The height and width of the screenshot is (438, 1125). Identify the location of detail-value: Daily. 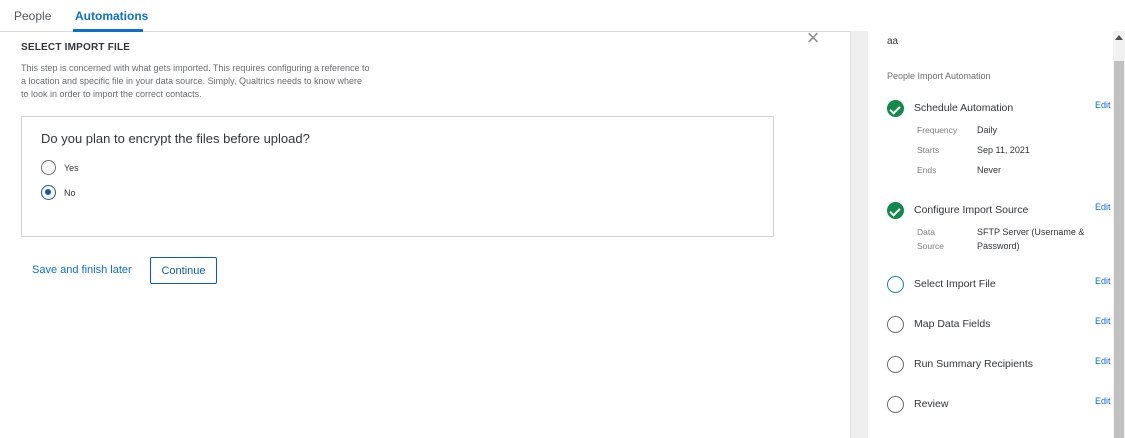
(987, 130).